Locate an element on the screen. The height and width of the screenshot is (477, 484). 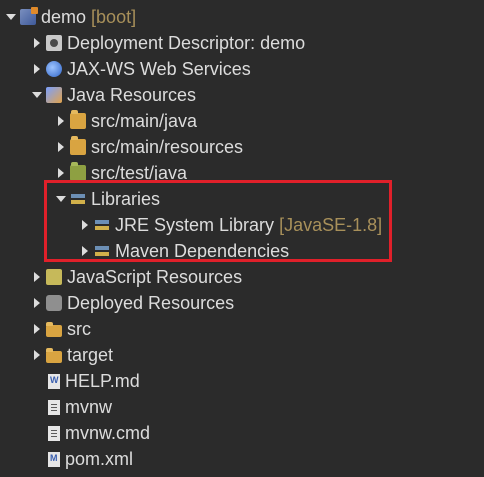
web-services-icon is located at coordinates (54, 69).